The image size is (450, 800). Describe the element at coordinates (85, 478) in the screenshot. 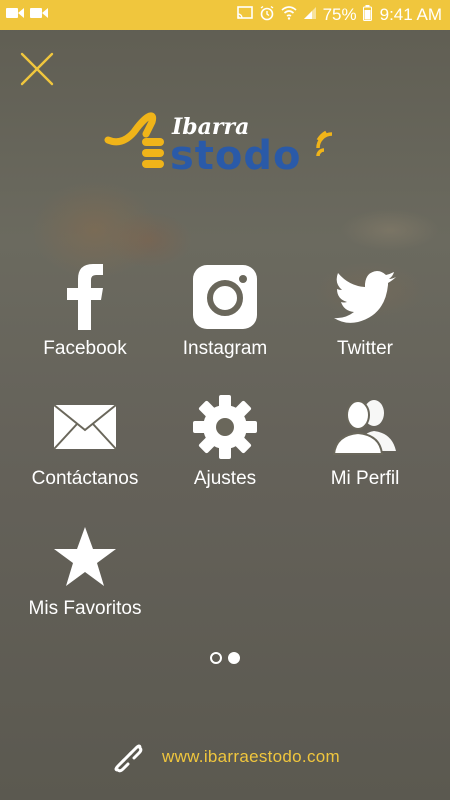

I see `menu-label: Contáctanos` at that location.